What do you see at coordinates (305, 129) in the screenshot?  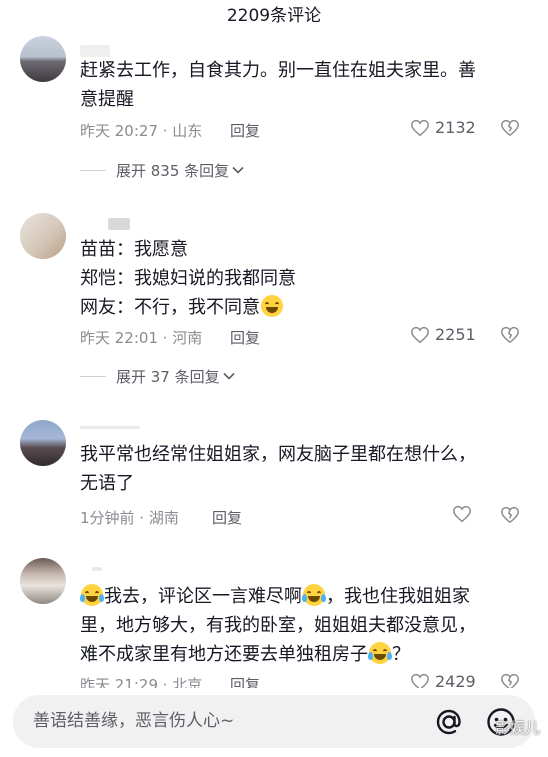 I see `comment-meta: 昨天 20:27 · 山东 回复 2132` at bounding box center [305, 129].